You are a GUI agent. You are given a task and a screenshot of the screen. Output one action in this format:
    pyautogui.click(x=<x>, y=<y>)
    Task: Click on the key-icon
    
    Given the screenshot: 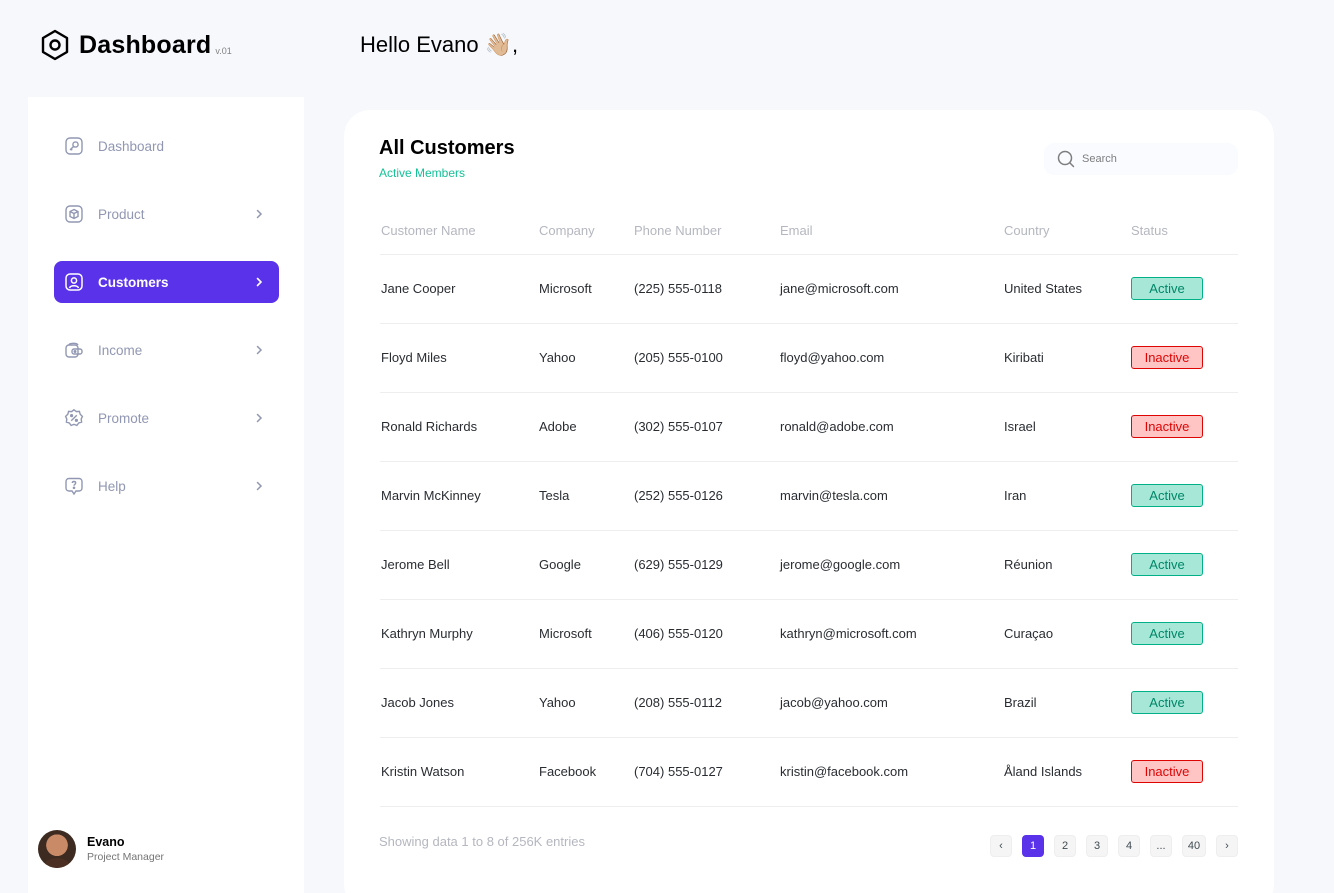 What is the action you would take?
    pyautogui.click(x=74, y=146)
    